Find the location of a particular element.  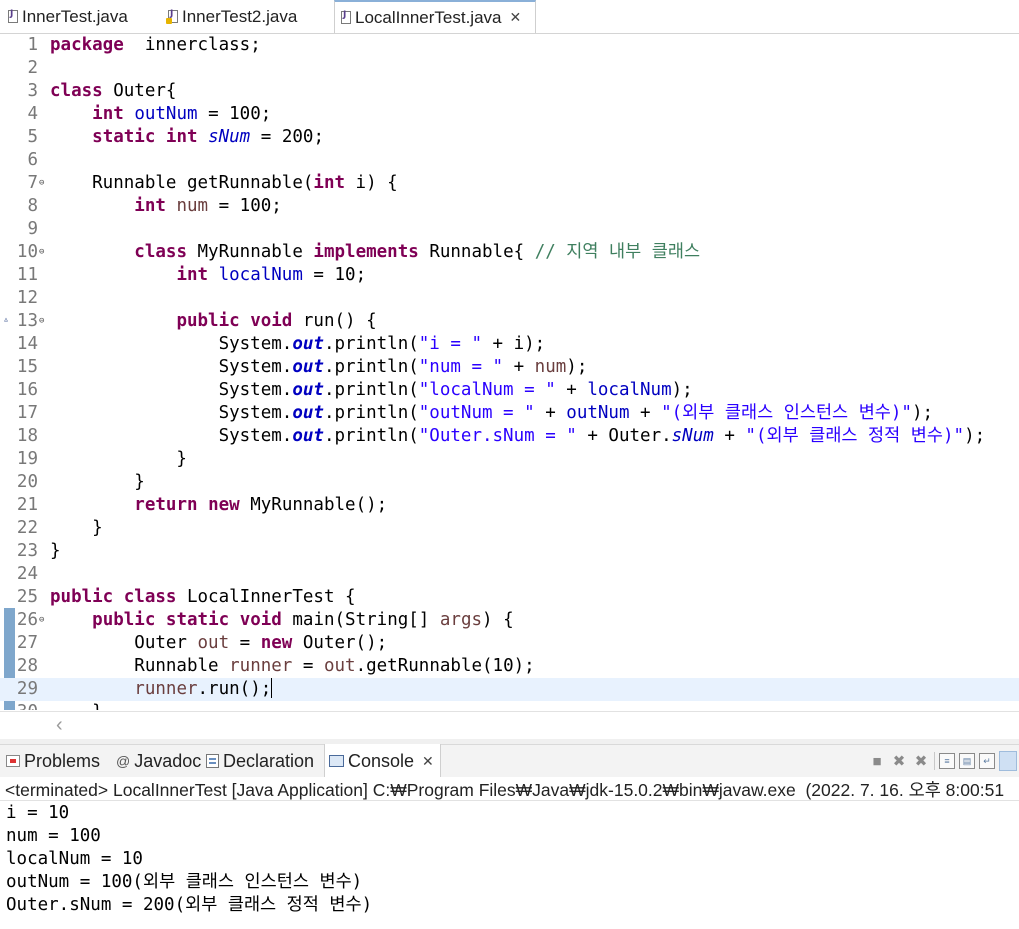

console-output-line: Outer.sNum = 200(외부 클래스 정적 변수) is located at coordinates (189, 905).